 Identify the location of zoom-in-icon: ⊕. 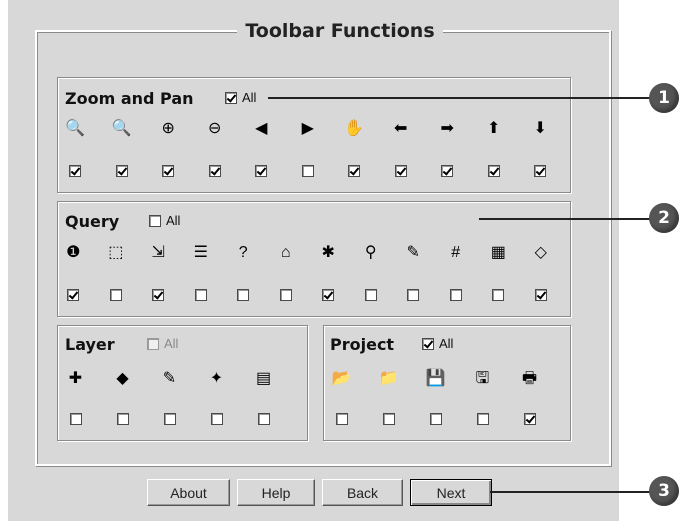
(168, 128).